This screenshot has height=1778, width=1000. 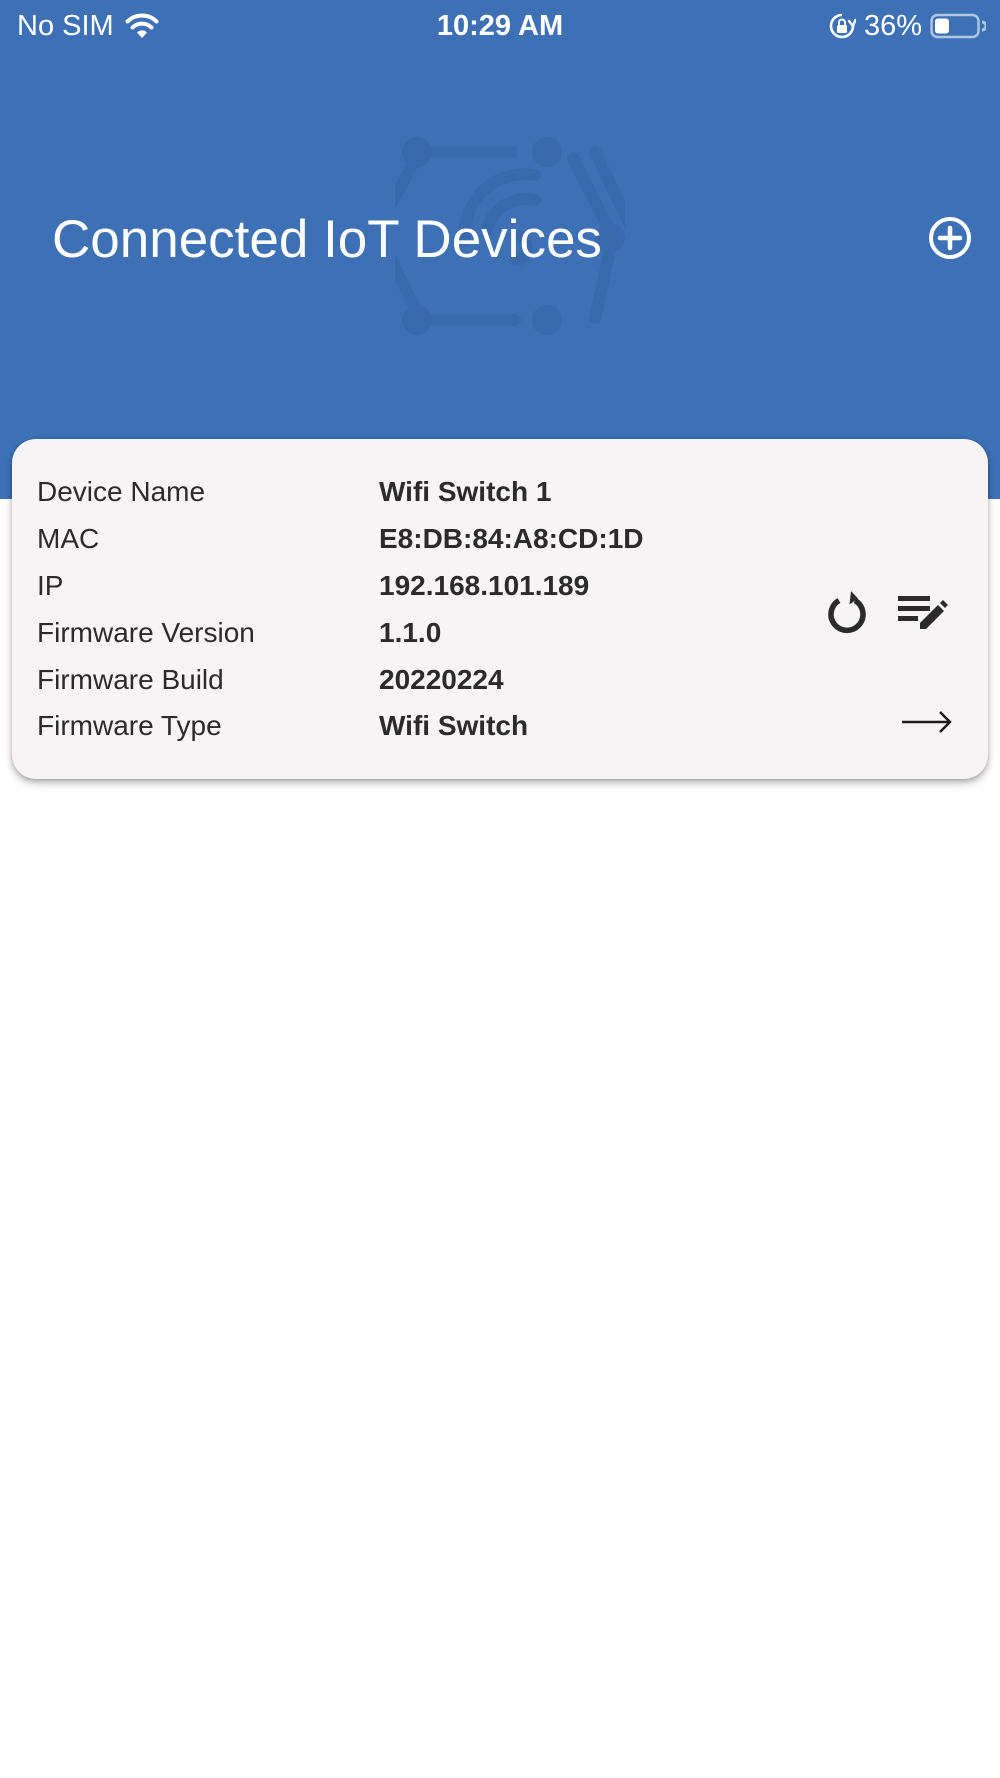 What do you see at coordinates (327, 239) in the screenshot?
I see `page-title: Connected IoT Devices` at bounding box center [327, 239].